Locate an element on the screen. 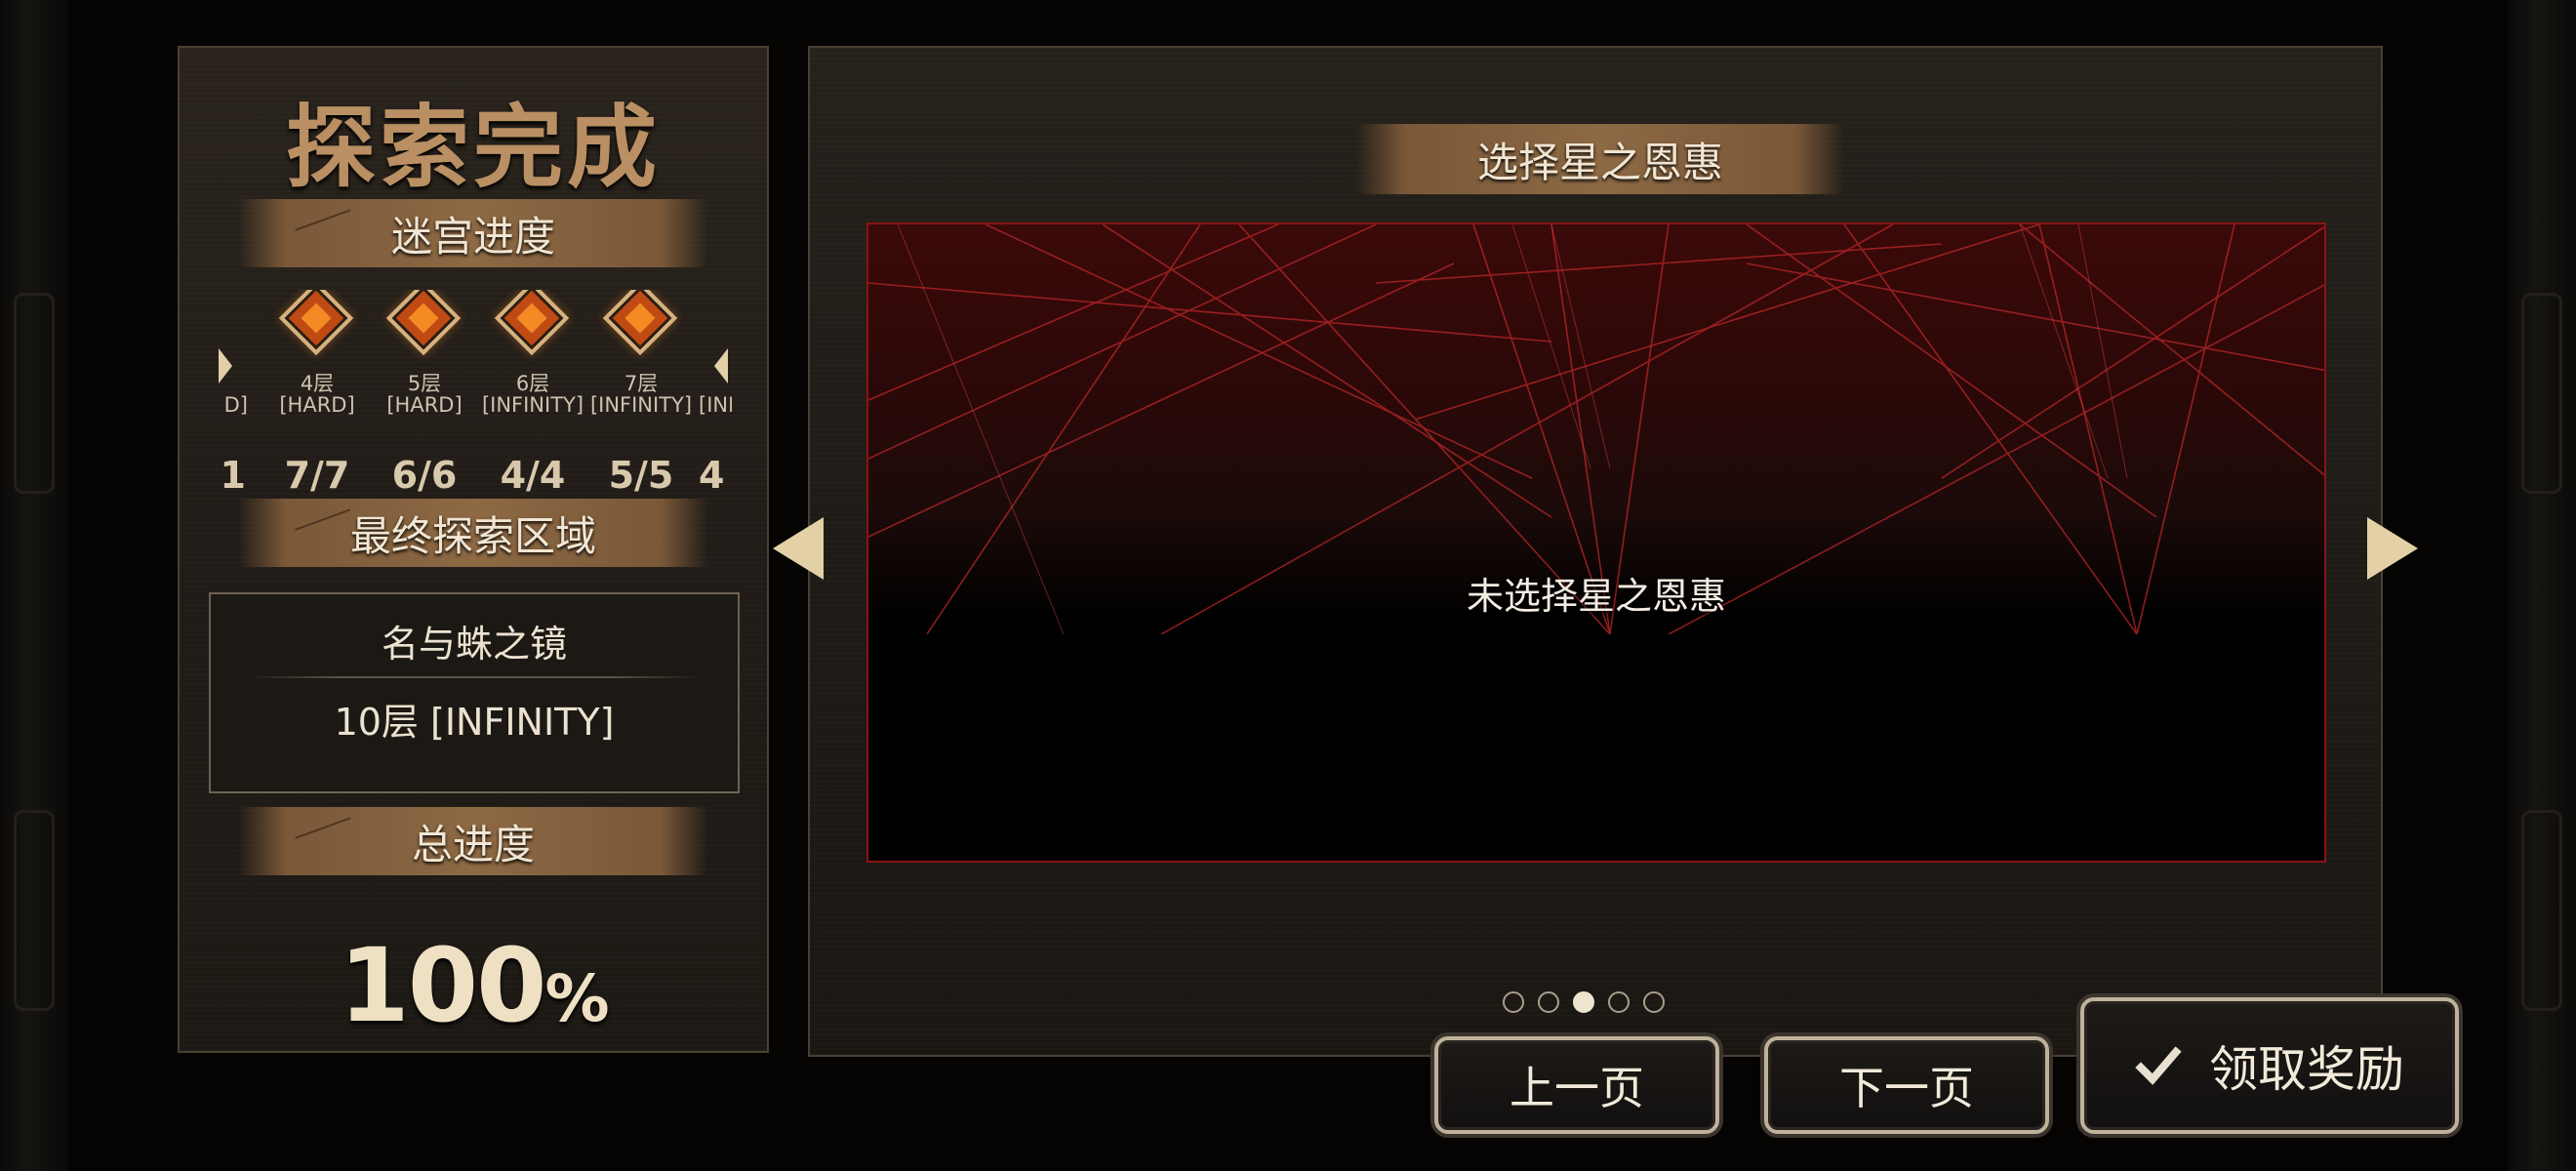  prev-page-button: 上一页 is located at coordinates (1576, 1085).